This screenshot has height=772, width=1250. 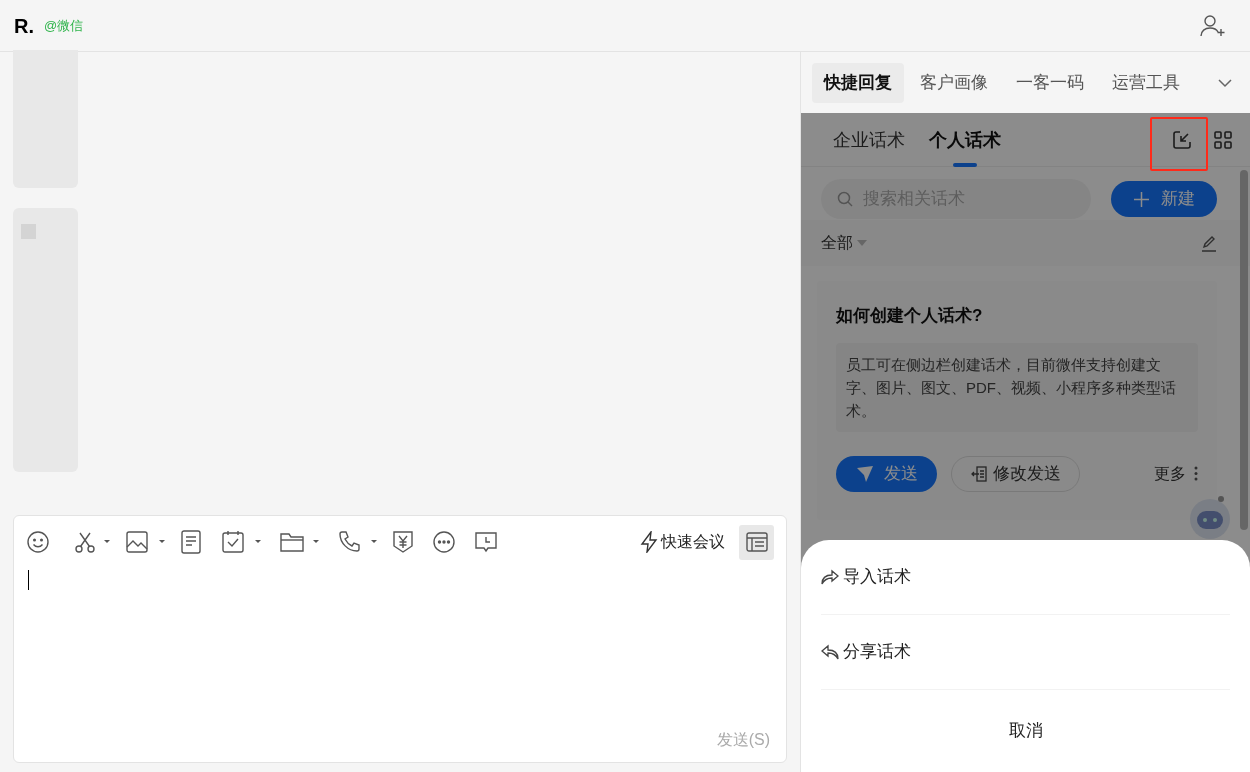 What do you see at coordinates (830, 652) in the screenshot?
I see `reply-arrow-icon` at bounding box center [830, 652].